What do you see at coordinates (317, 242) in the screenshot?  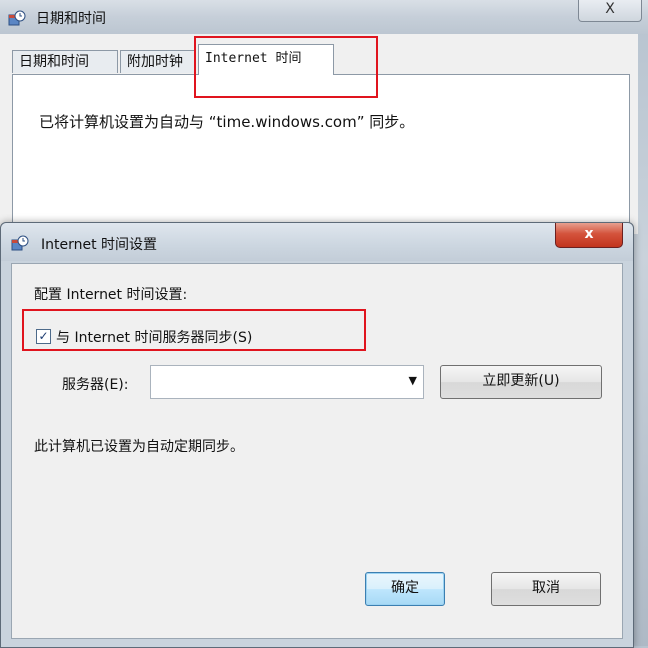 I see `dialog-titlebar: Internet 时间设置 x` at bounding box center [317, 242].